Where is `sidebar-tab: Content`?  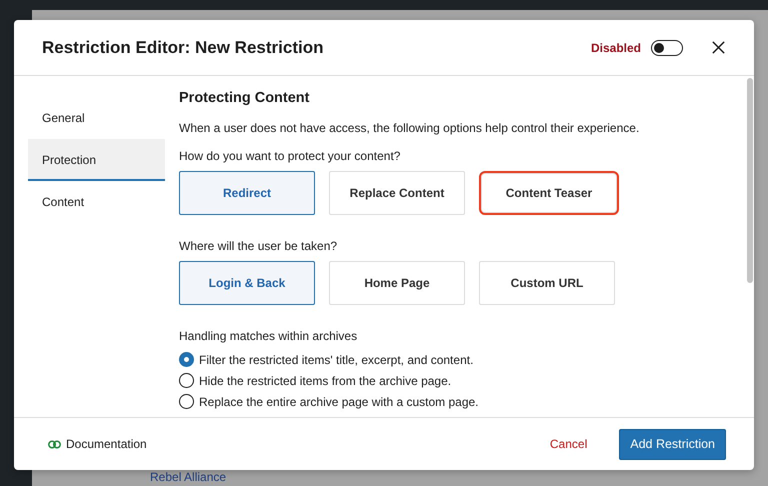
sidebar-tab: Content is located at coordinates (96, 202).